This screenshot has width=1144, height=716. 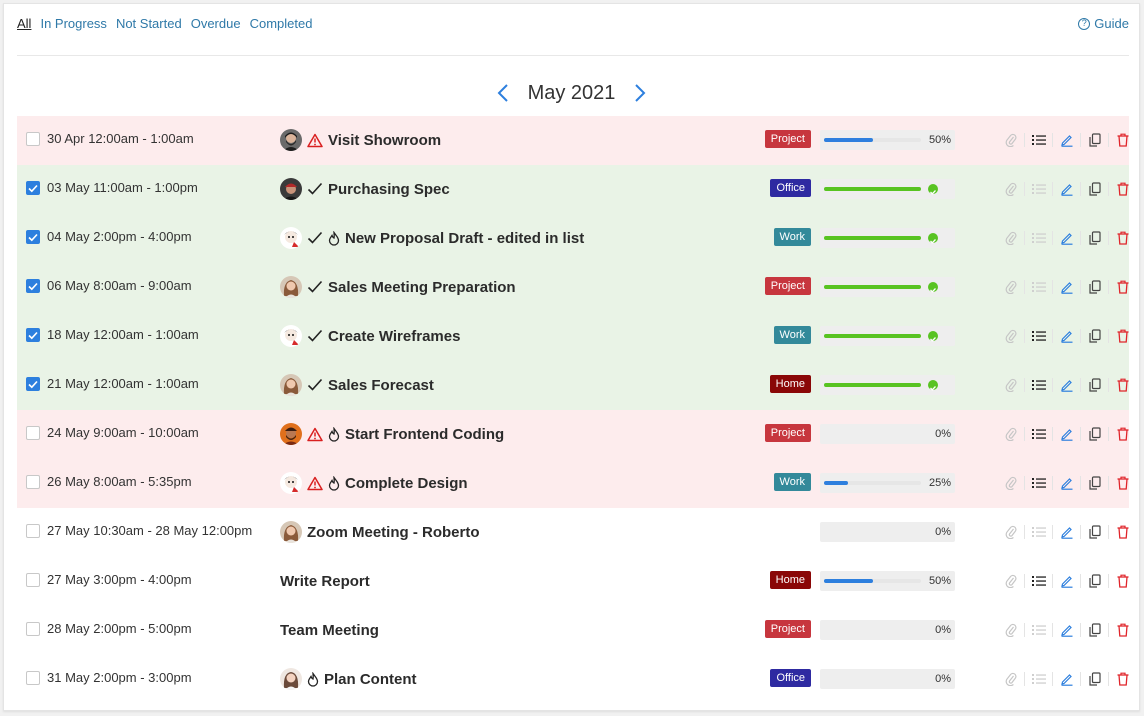 I want to click on next-month-button, so click(x=640, y=93).